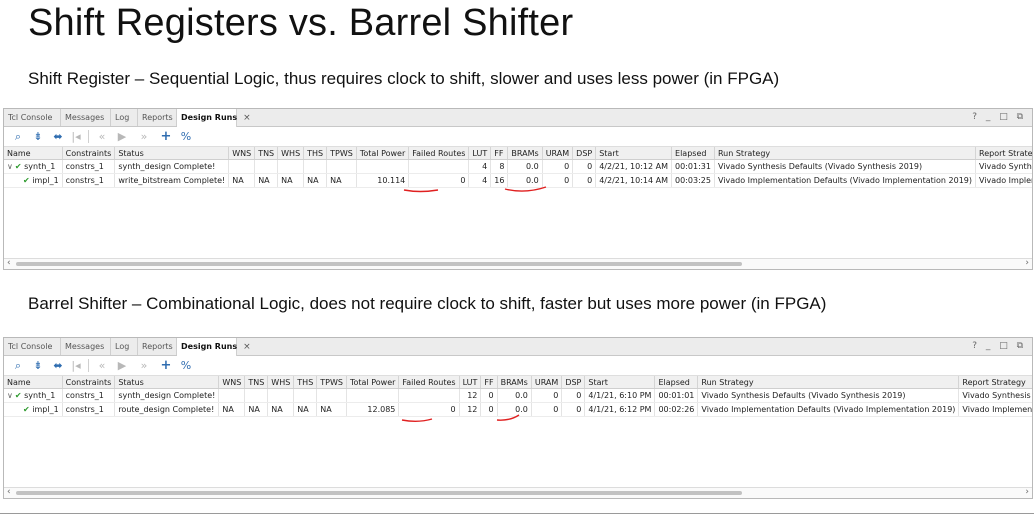 The height and width of the screenshot is (517, 1034). I want to click on toolbar: ⌕ ⇟ ⬌ |◂ « ▶ » +%, so click(518, 137).